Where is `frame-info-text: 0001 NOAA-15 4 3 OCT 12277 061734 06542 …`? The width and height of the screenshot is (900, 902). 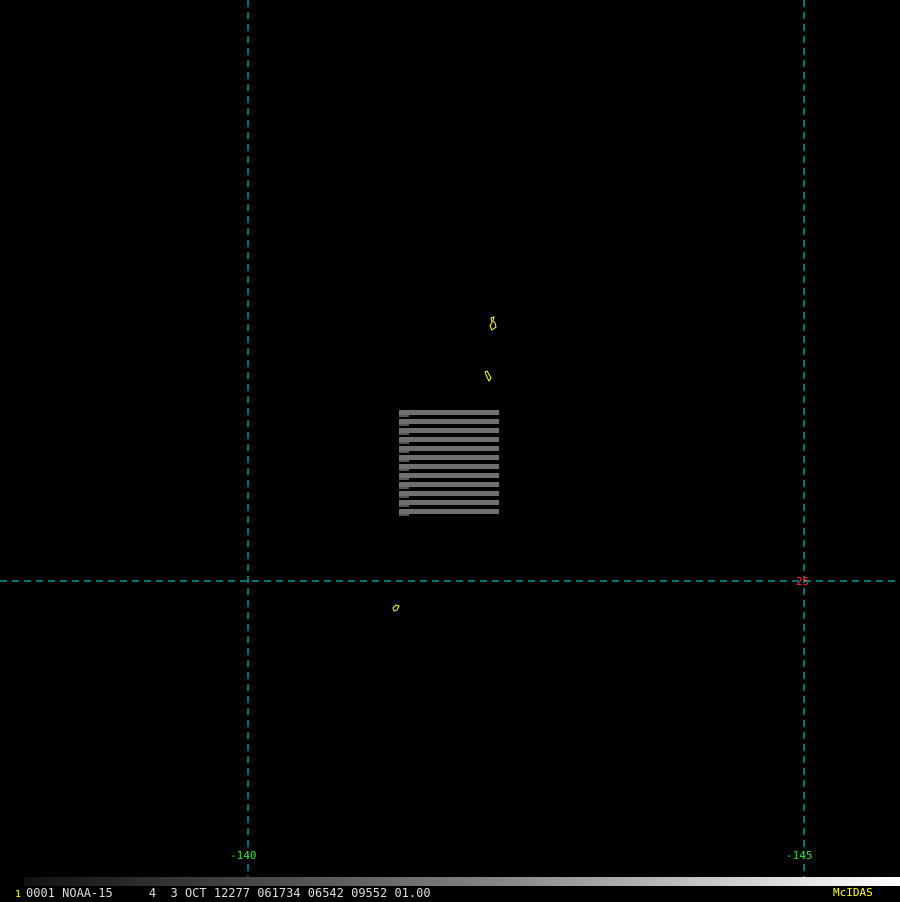
frame-info-text: 0001 NOAA-15 4 3 OCT 12277 061734 06542 … is located at coordinates (228, 893).